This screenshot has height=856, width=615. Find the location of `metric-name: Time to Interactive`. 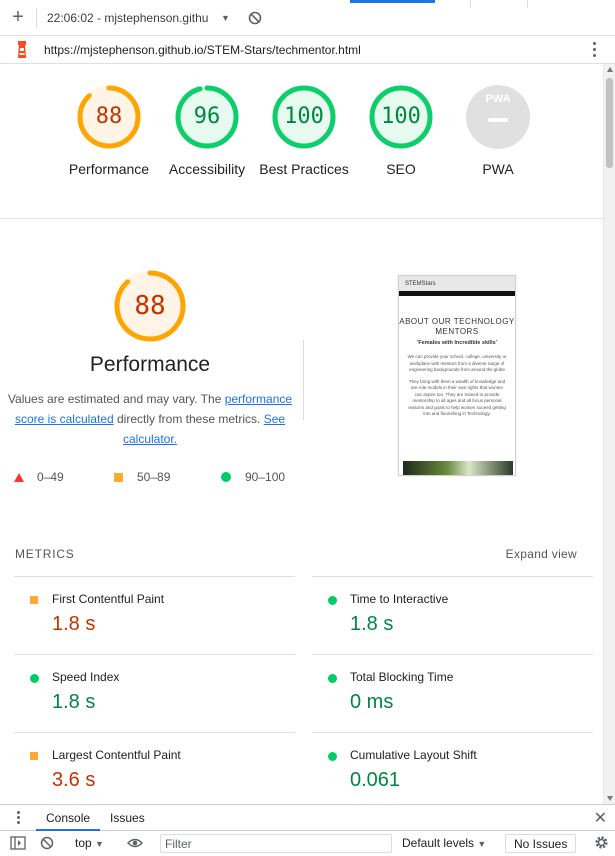

metric-name: Time to Interactive is located at coordinates (399, 599).